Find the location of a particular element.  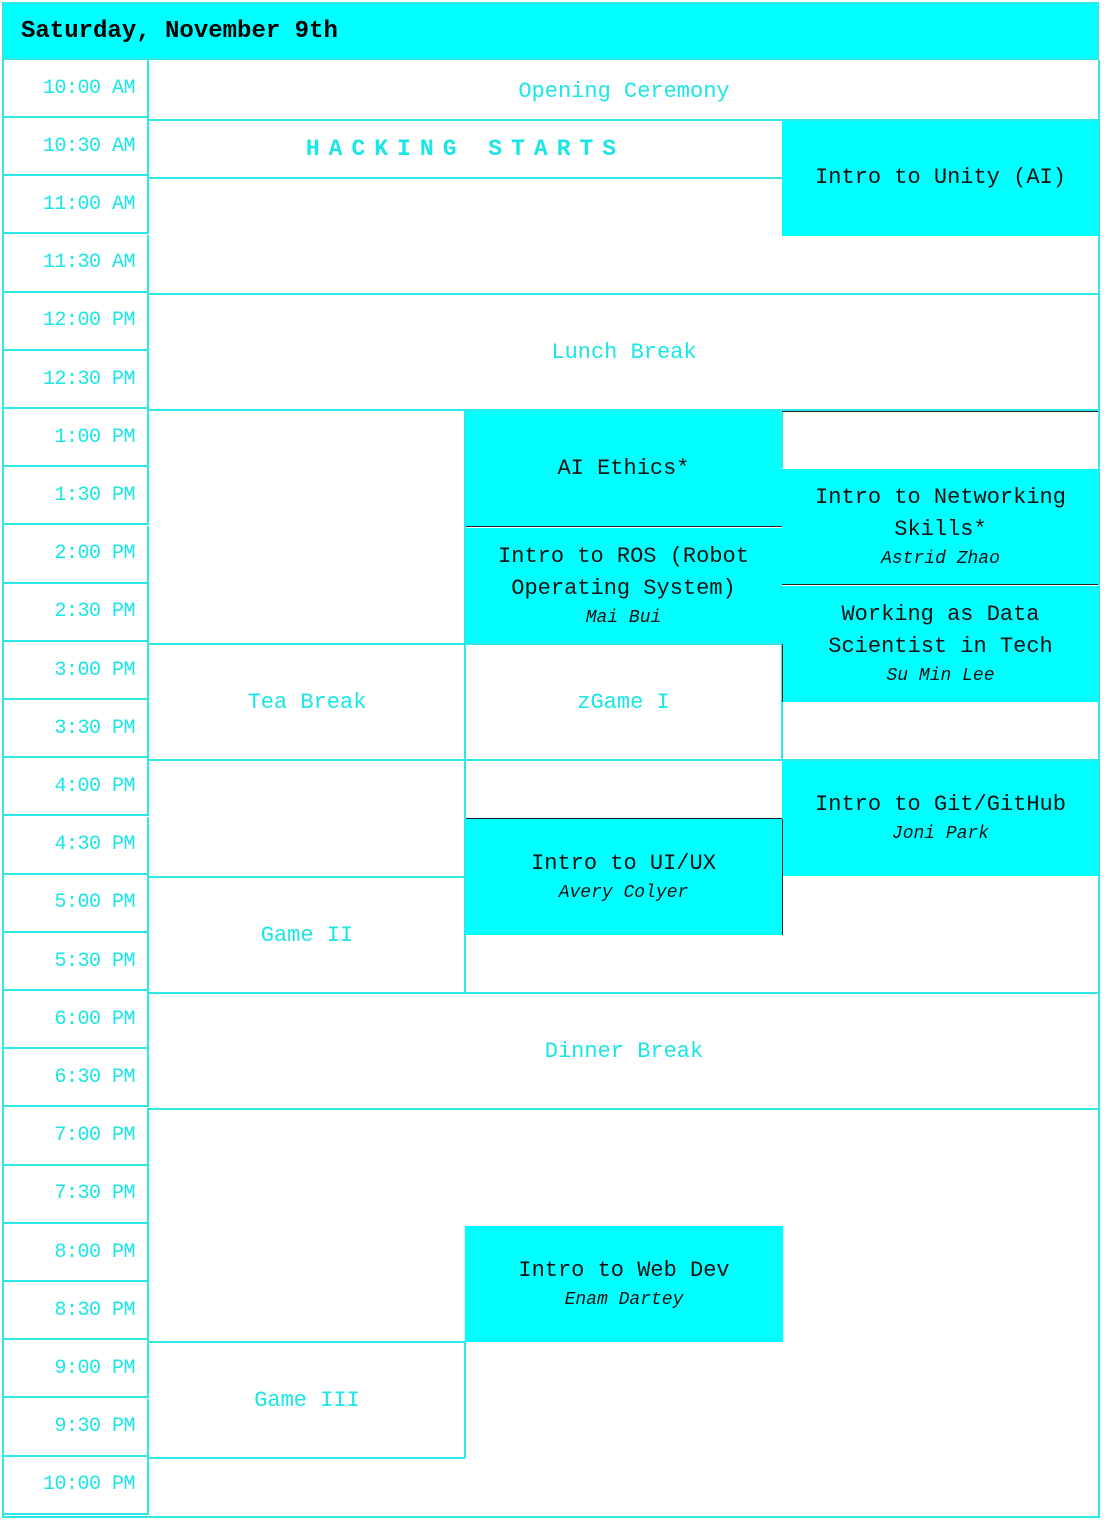

event-opening-ceremony: Opening Ceremony is located at coordinates (624, 91).